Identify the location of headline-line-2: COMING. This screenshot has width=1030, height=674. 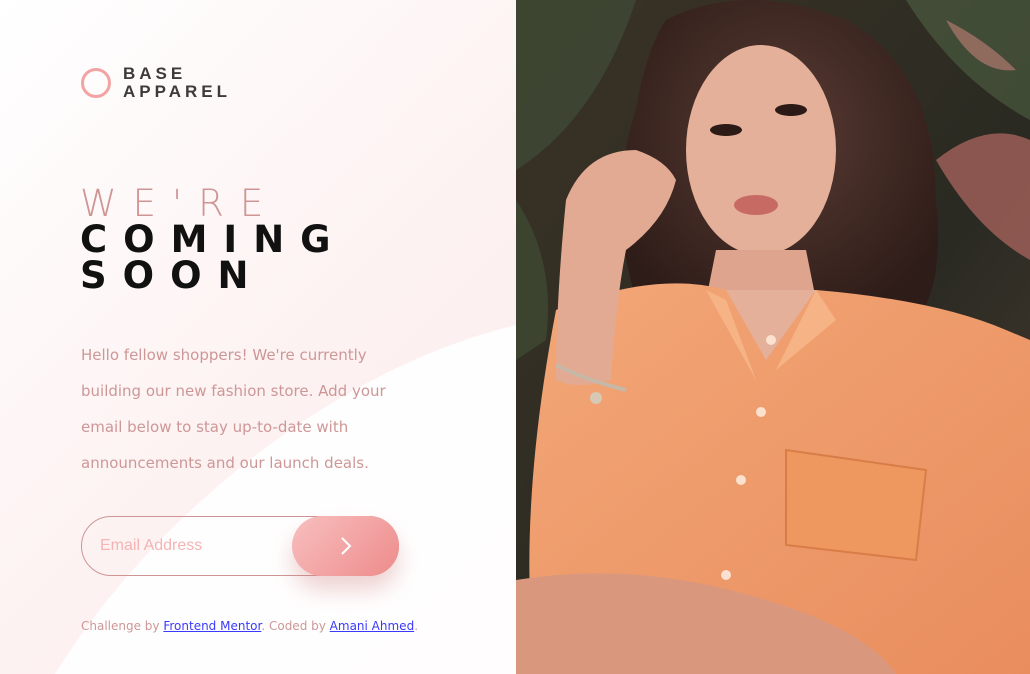
(213, 239).